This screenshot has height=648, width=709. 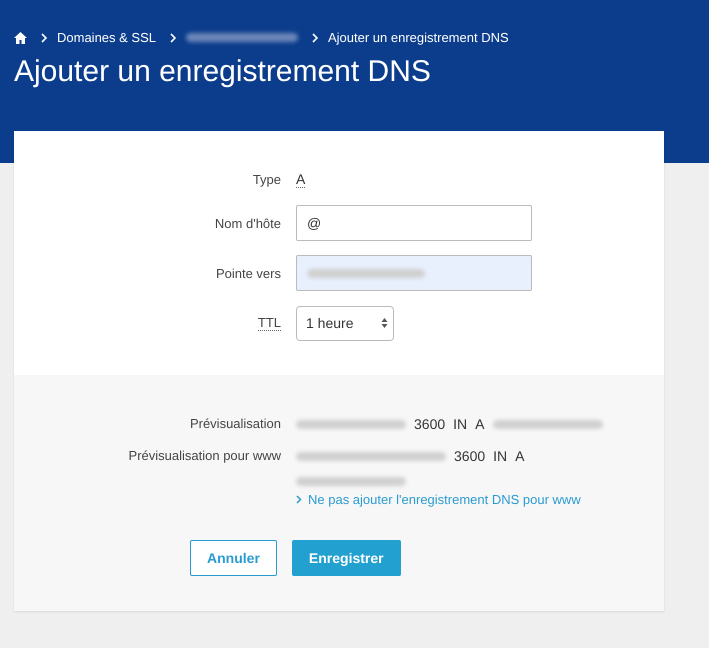 What do you see at coordinates (269, 323) in the screenshot?
I see `ttl-label: TTL` at bounding box center [269, 323].